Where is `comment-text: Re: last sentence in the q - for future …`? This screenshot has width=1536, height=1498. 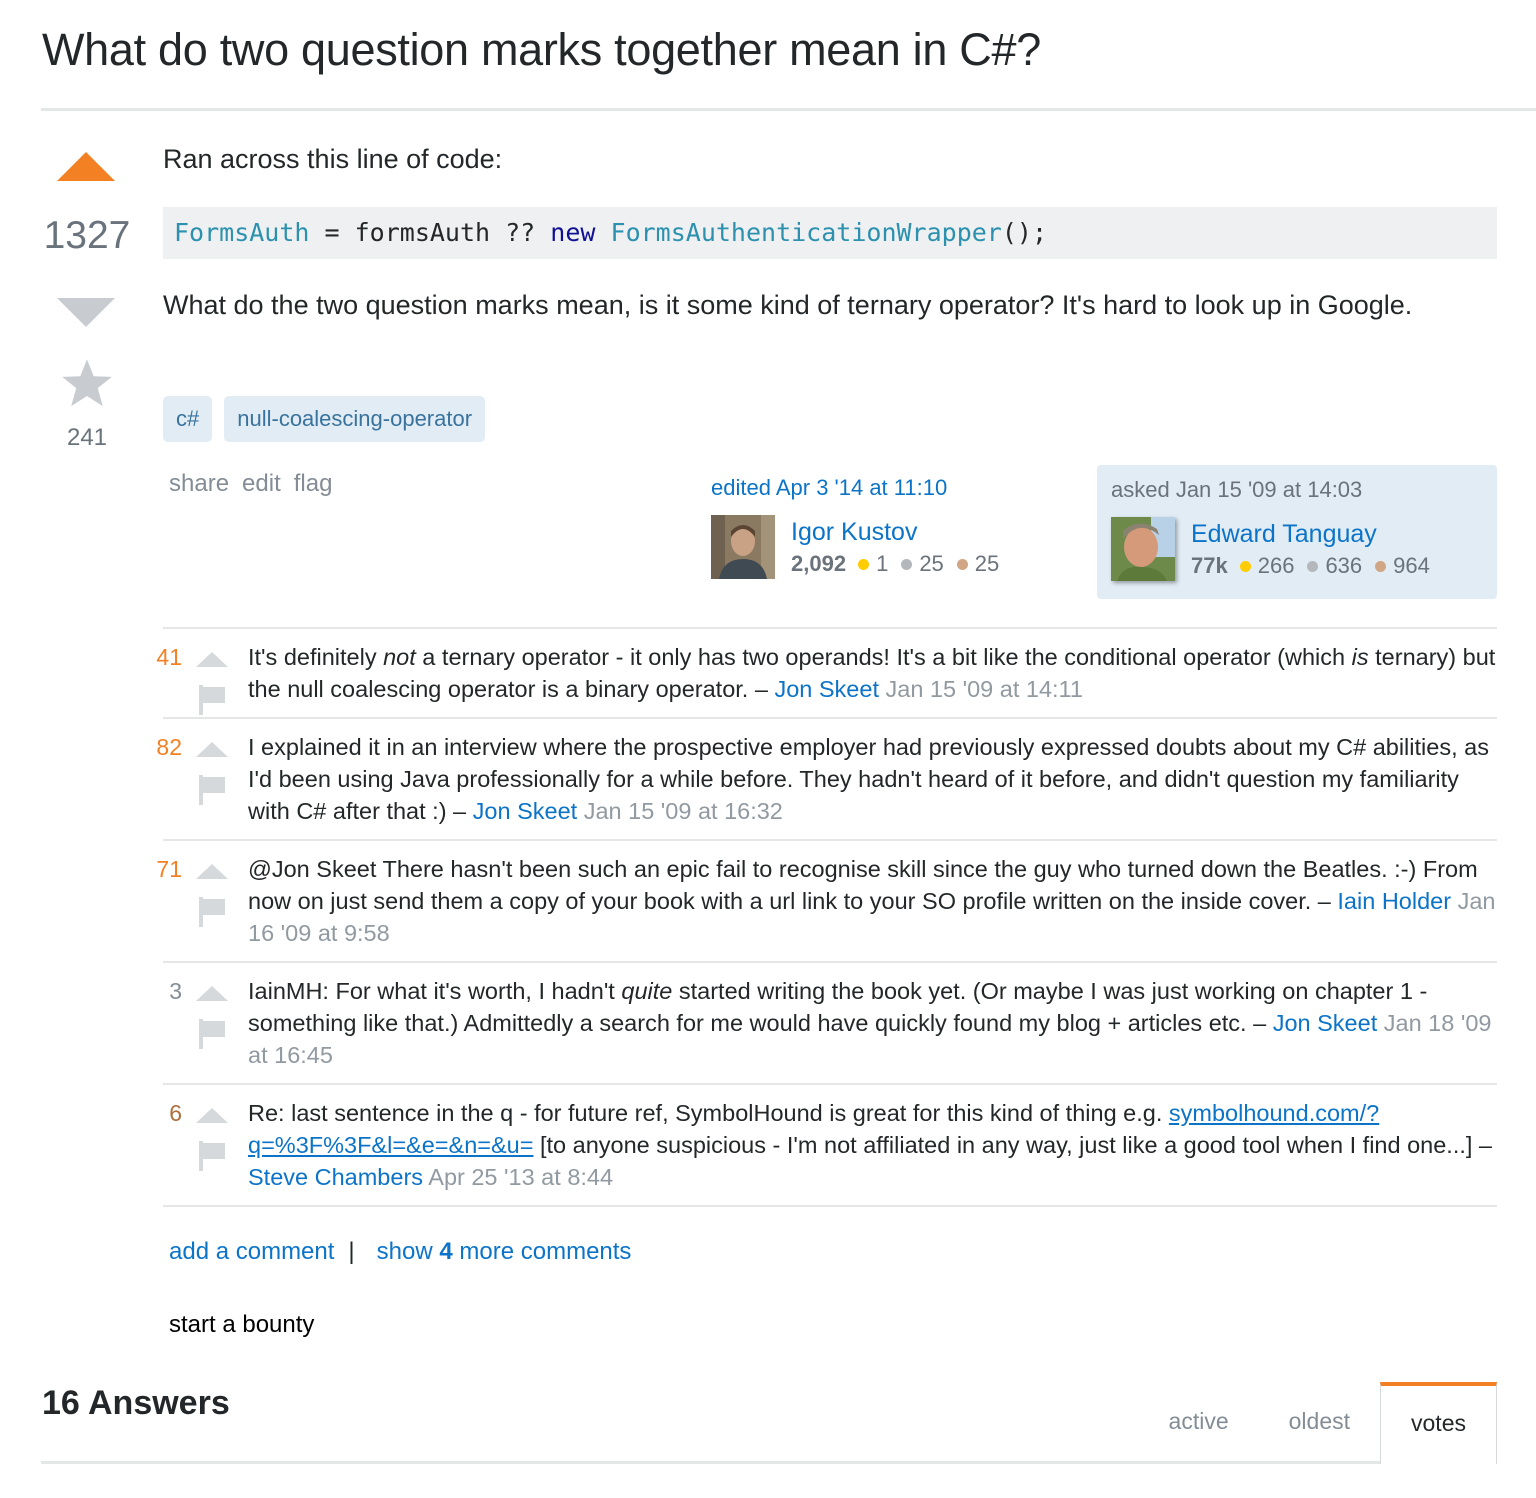
comment-text: Re: last sentence in the q - for future … is located at coordinates (708, 1113).